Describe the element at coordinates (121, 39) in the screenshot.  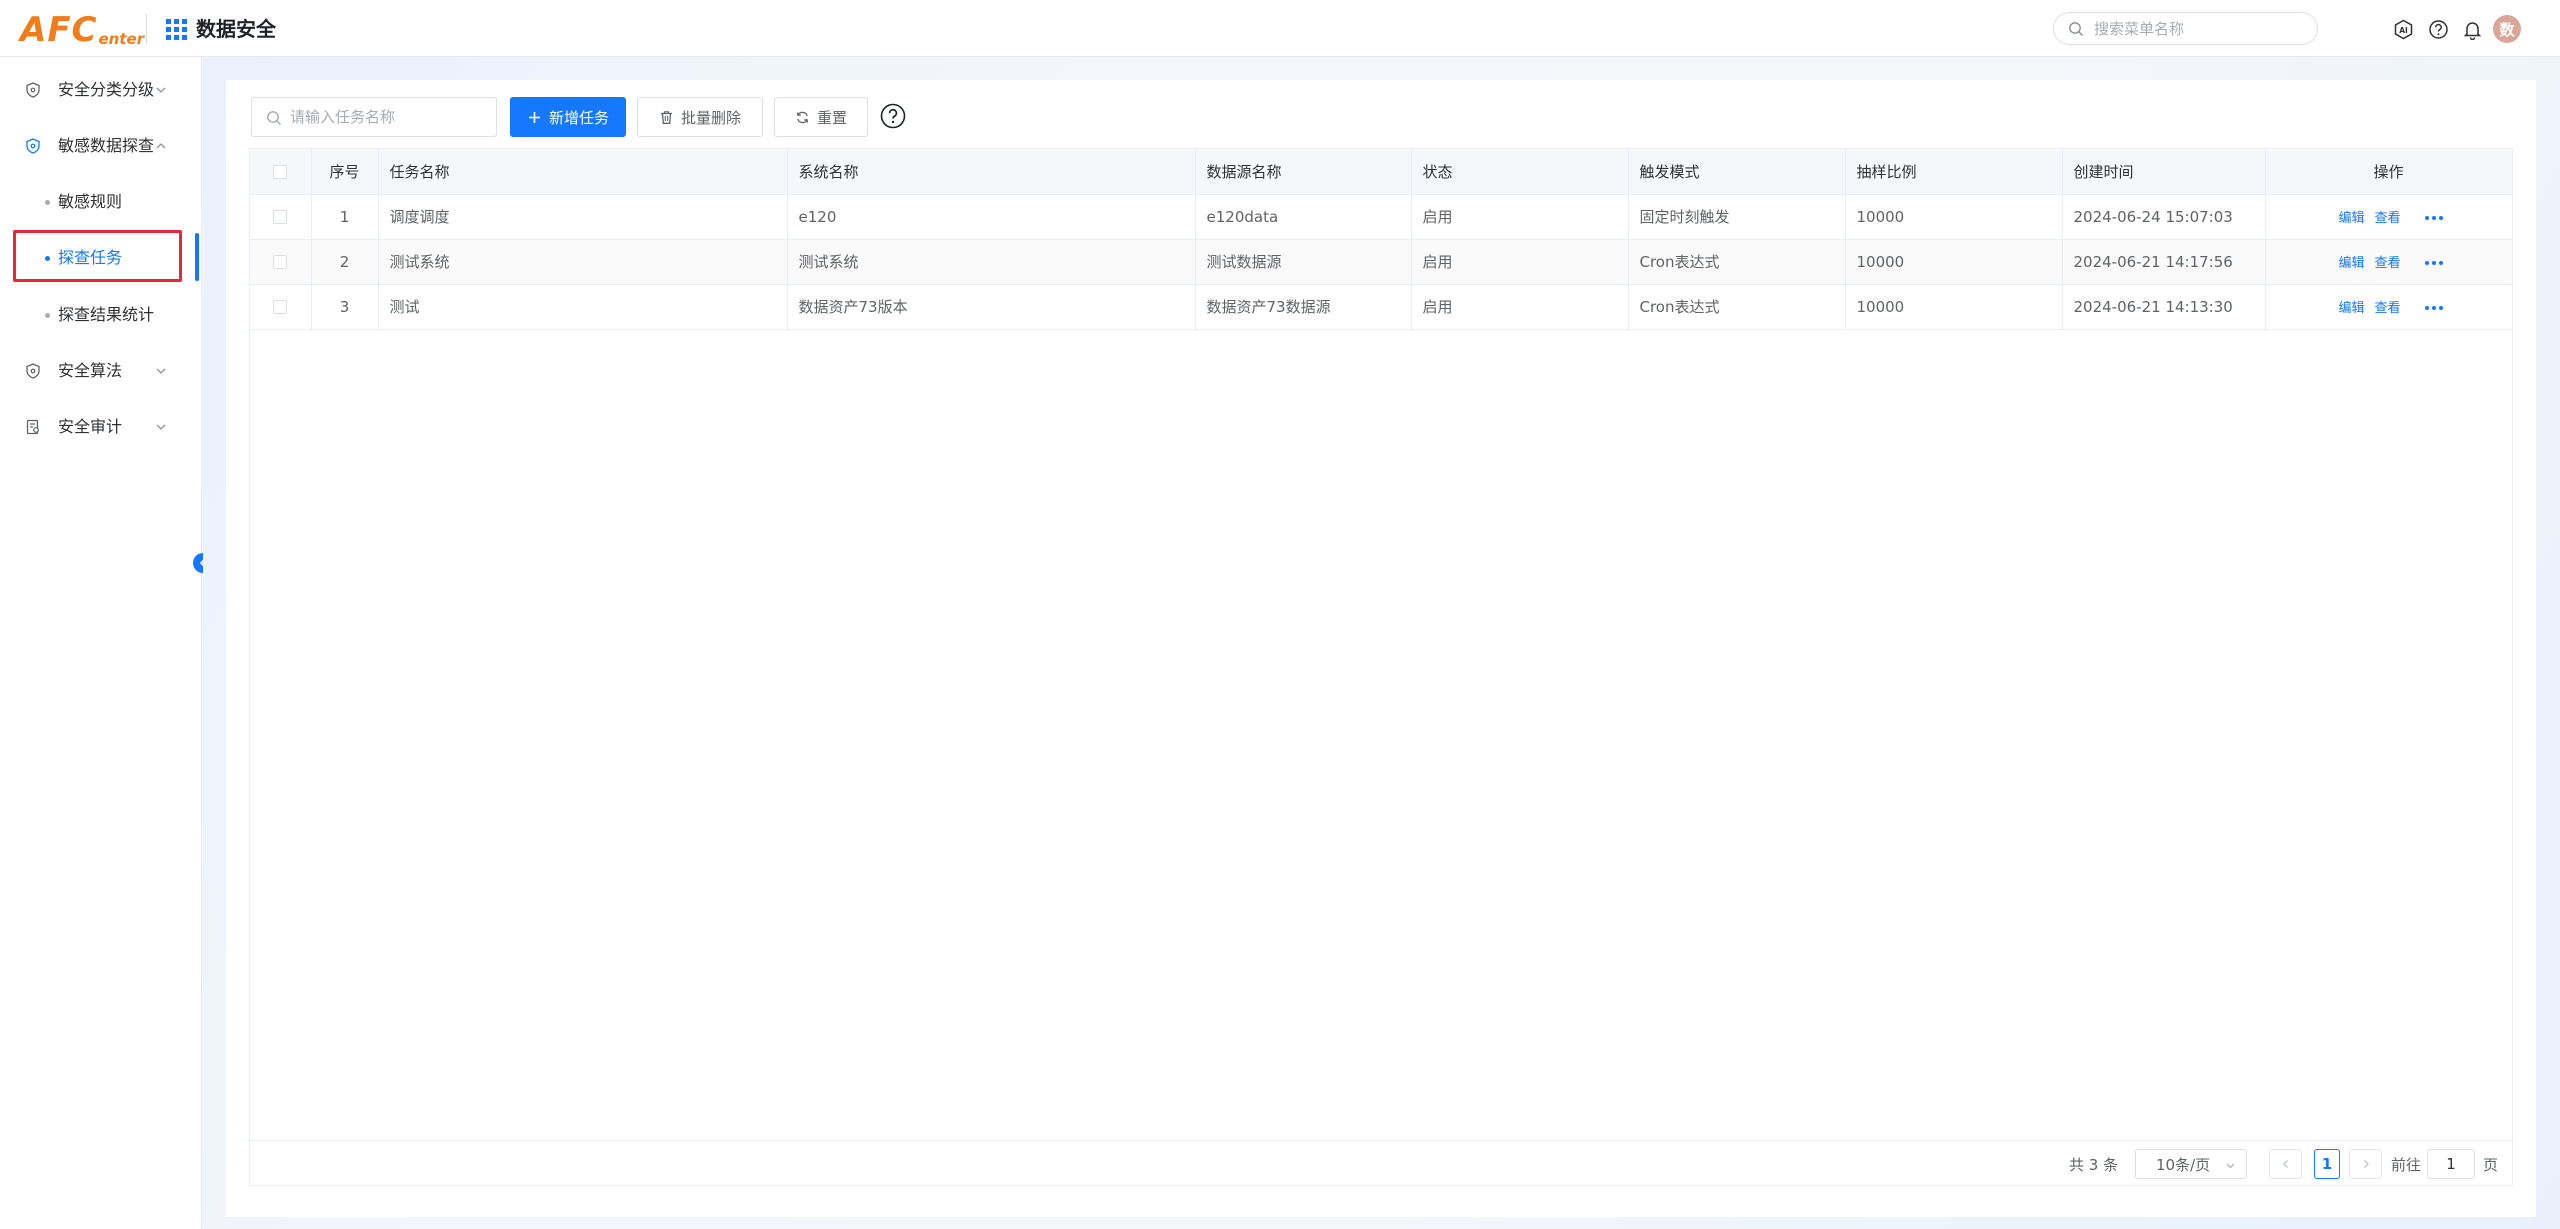
I see `logo-sub-text: enter` at that location.